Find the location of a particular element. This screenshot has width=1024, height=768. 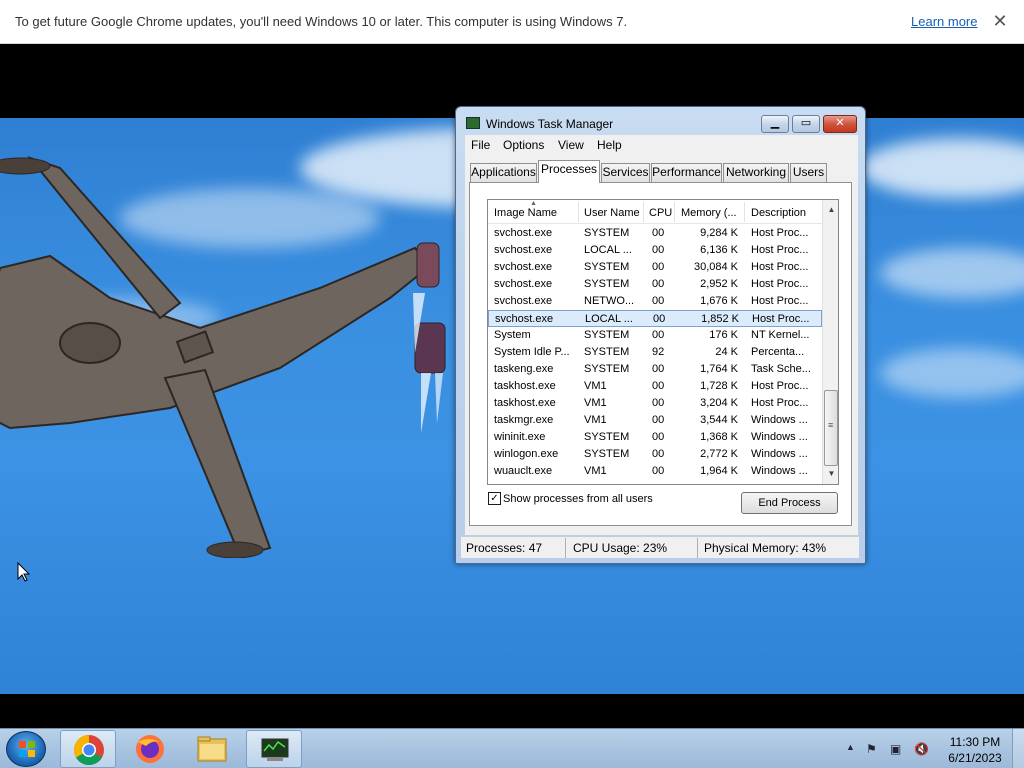

checkbox-checked-icon: ✓ is located at coordinates (494, 498).